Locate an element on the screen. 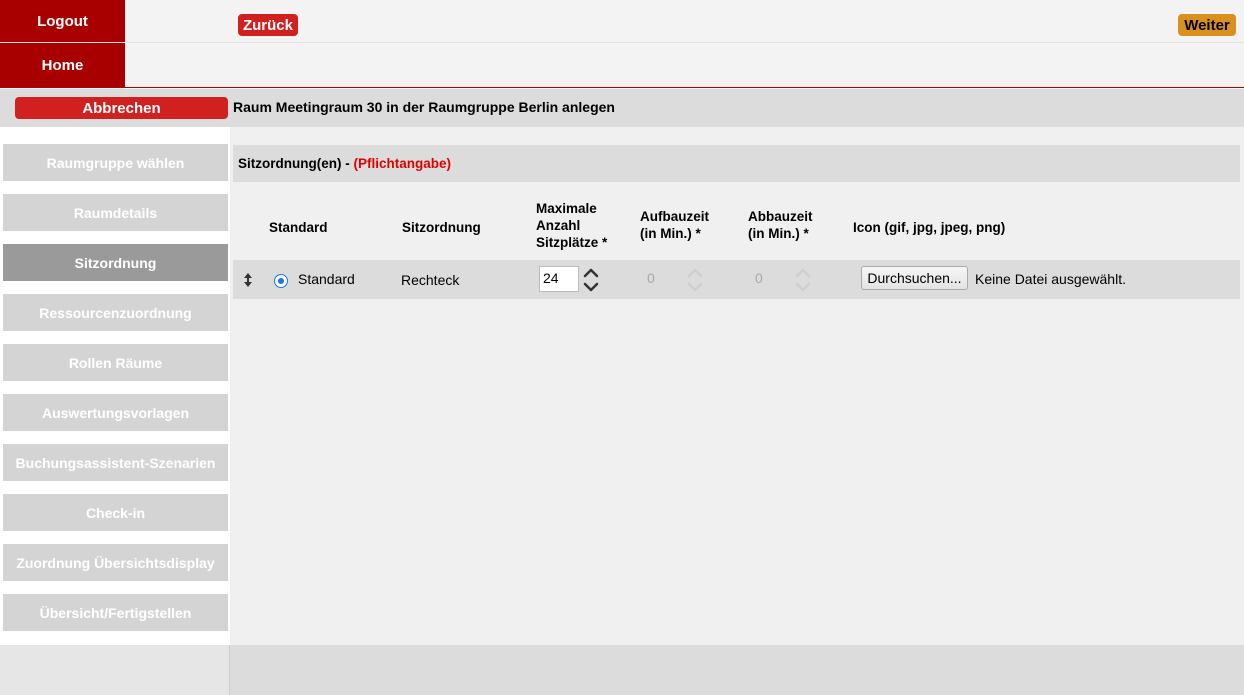 Image resolution: width=1244 pixels, height=695 pixels. footer-left-panel is located at coordinates (115, 670).